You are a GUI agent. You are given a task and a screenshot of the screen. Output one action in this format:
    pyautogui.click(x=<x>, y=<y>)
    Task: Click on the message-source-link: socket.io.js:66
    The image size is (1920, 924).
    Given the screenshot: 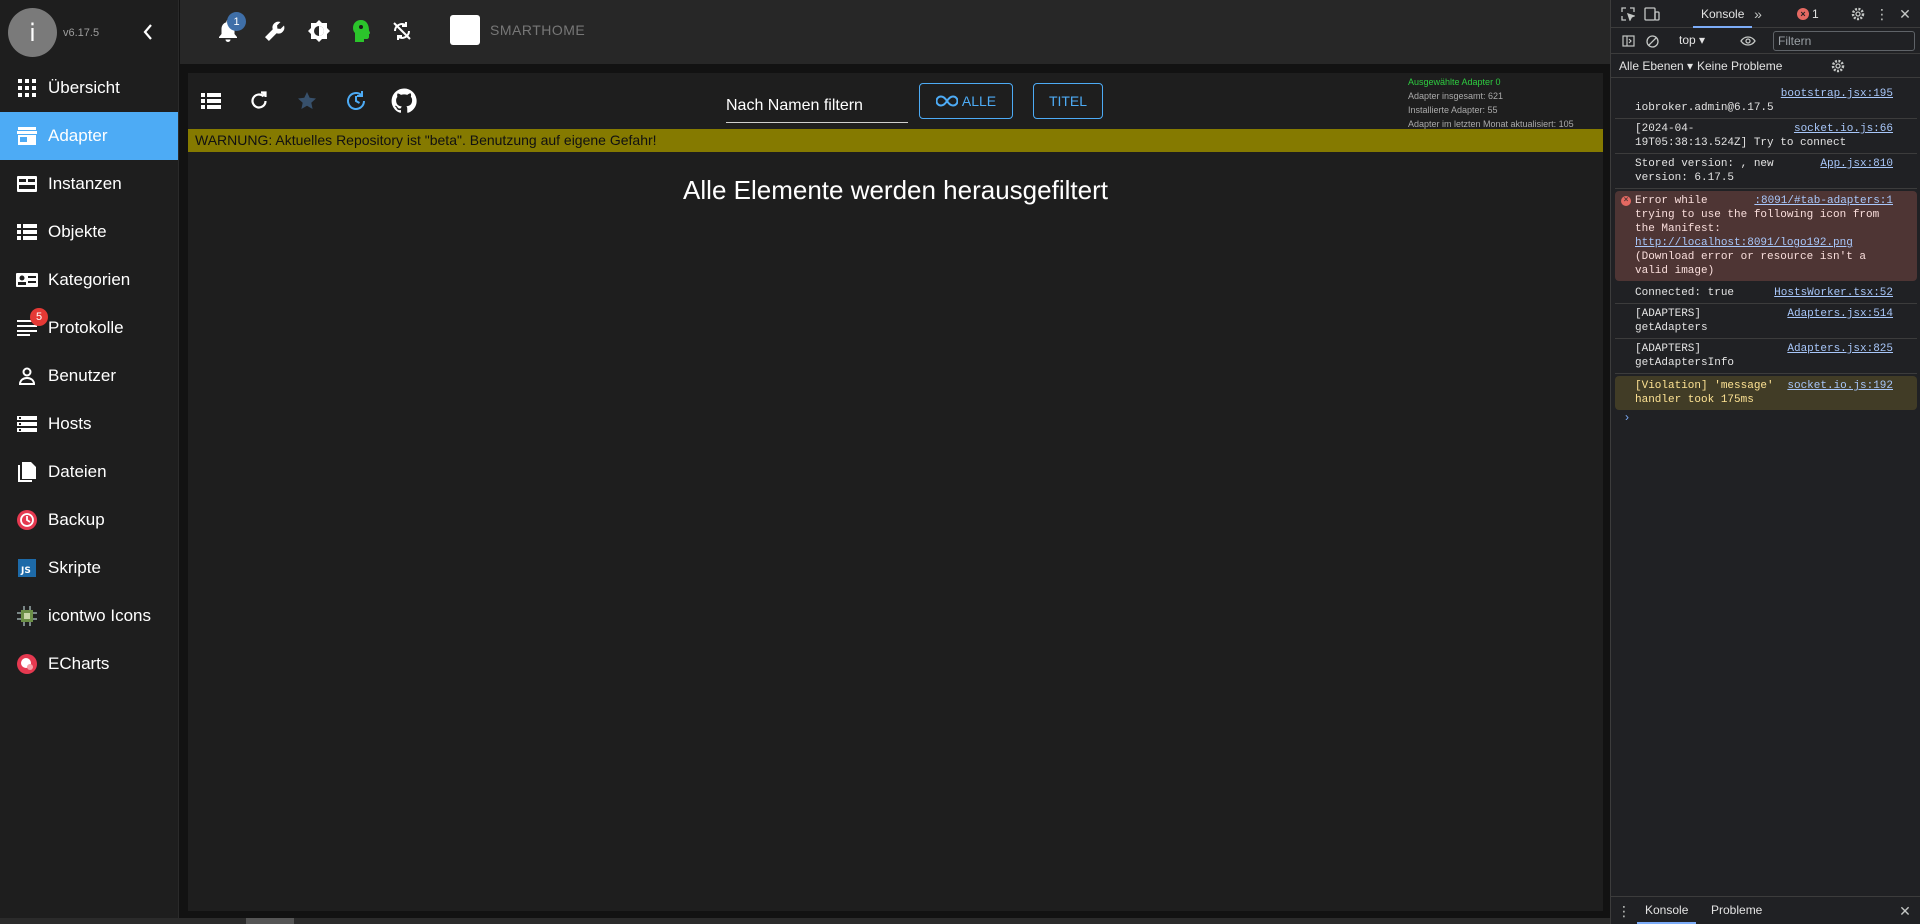 What is the action you would take?
    pyautogui.click(x=1843, y=129)
    